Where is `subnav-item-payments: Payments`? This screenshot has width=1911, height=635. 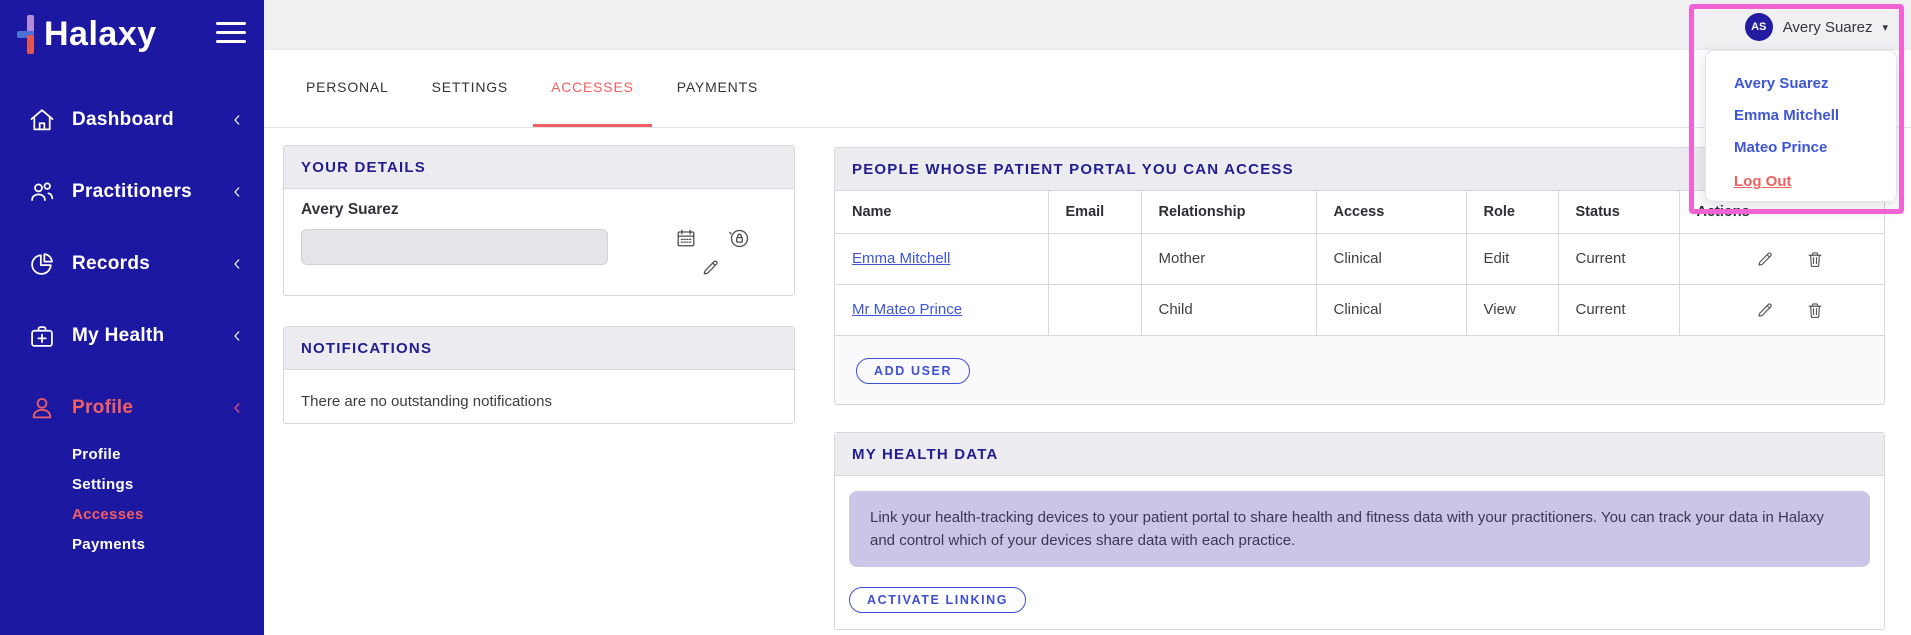
subnav-item-payments: Payments is located at coordinates (132, 545).